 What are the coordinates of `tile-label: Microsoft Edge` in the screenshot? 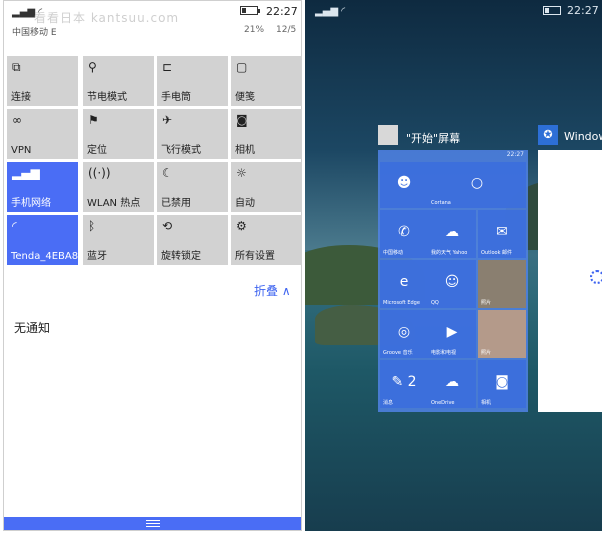 It's located at (401, 303).